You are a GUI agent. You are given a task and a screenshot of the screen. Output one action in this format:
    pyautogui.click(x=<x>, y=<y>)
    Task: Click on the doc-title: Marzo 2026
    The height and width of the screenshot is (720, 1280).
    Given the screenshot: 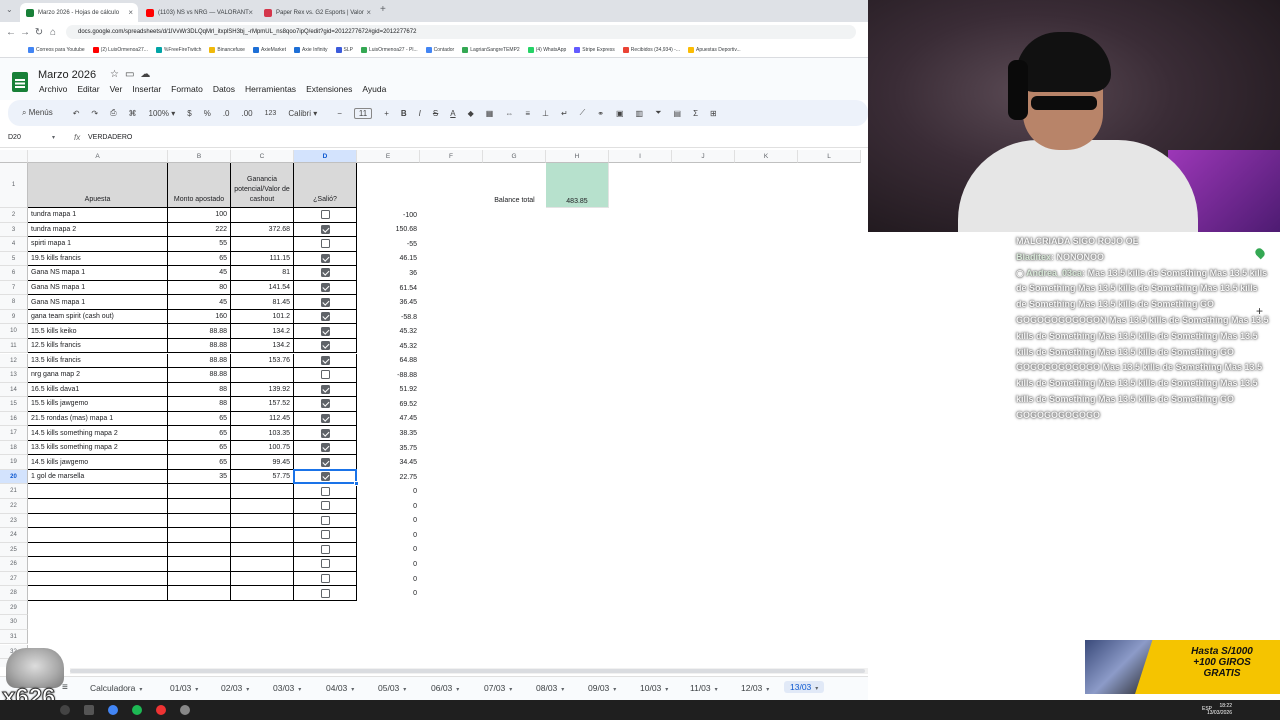 What is the action you would take?
    pyautogui.click(x=67, y=75)
    